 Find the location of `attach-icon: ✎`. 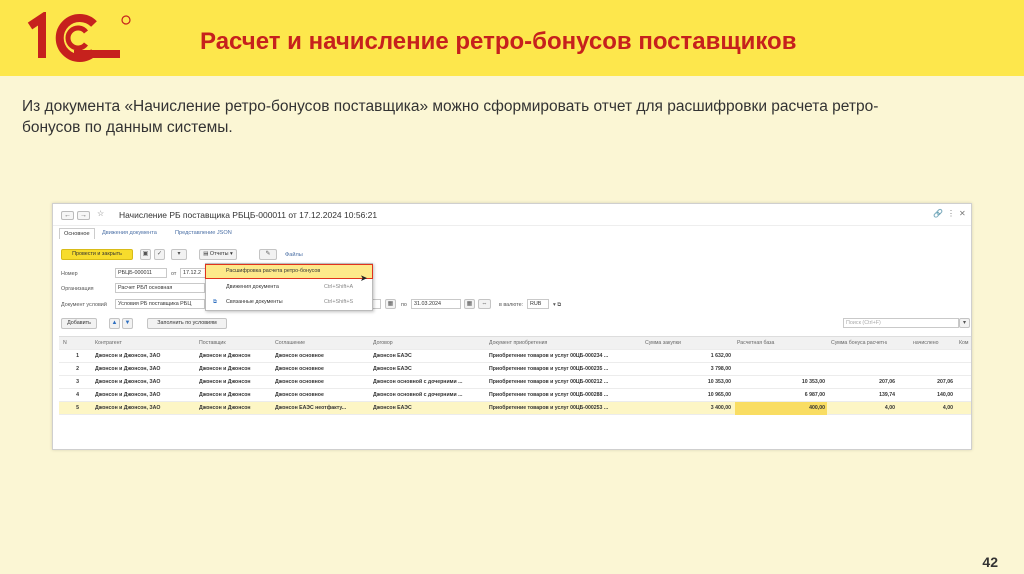

attach-icon: ✎ is located at coordinates (268, 254).